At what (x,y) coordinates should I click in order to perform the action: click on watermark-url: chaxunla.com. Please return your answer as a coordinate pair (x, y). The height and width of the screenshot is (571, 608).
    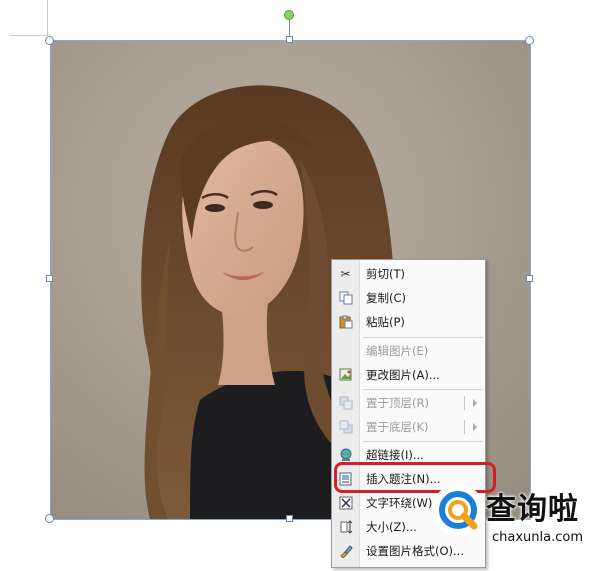
    Looking at the image, I should click on (537, 537).